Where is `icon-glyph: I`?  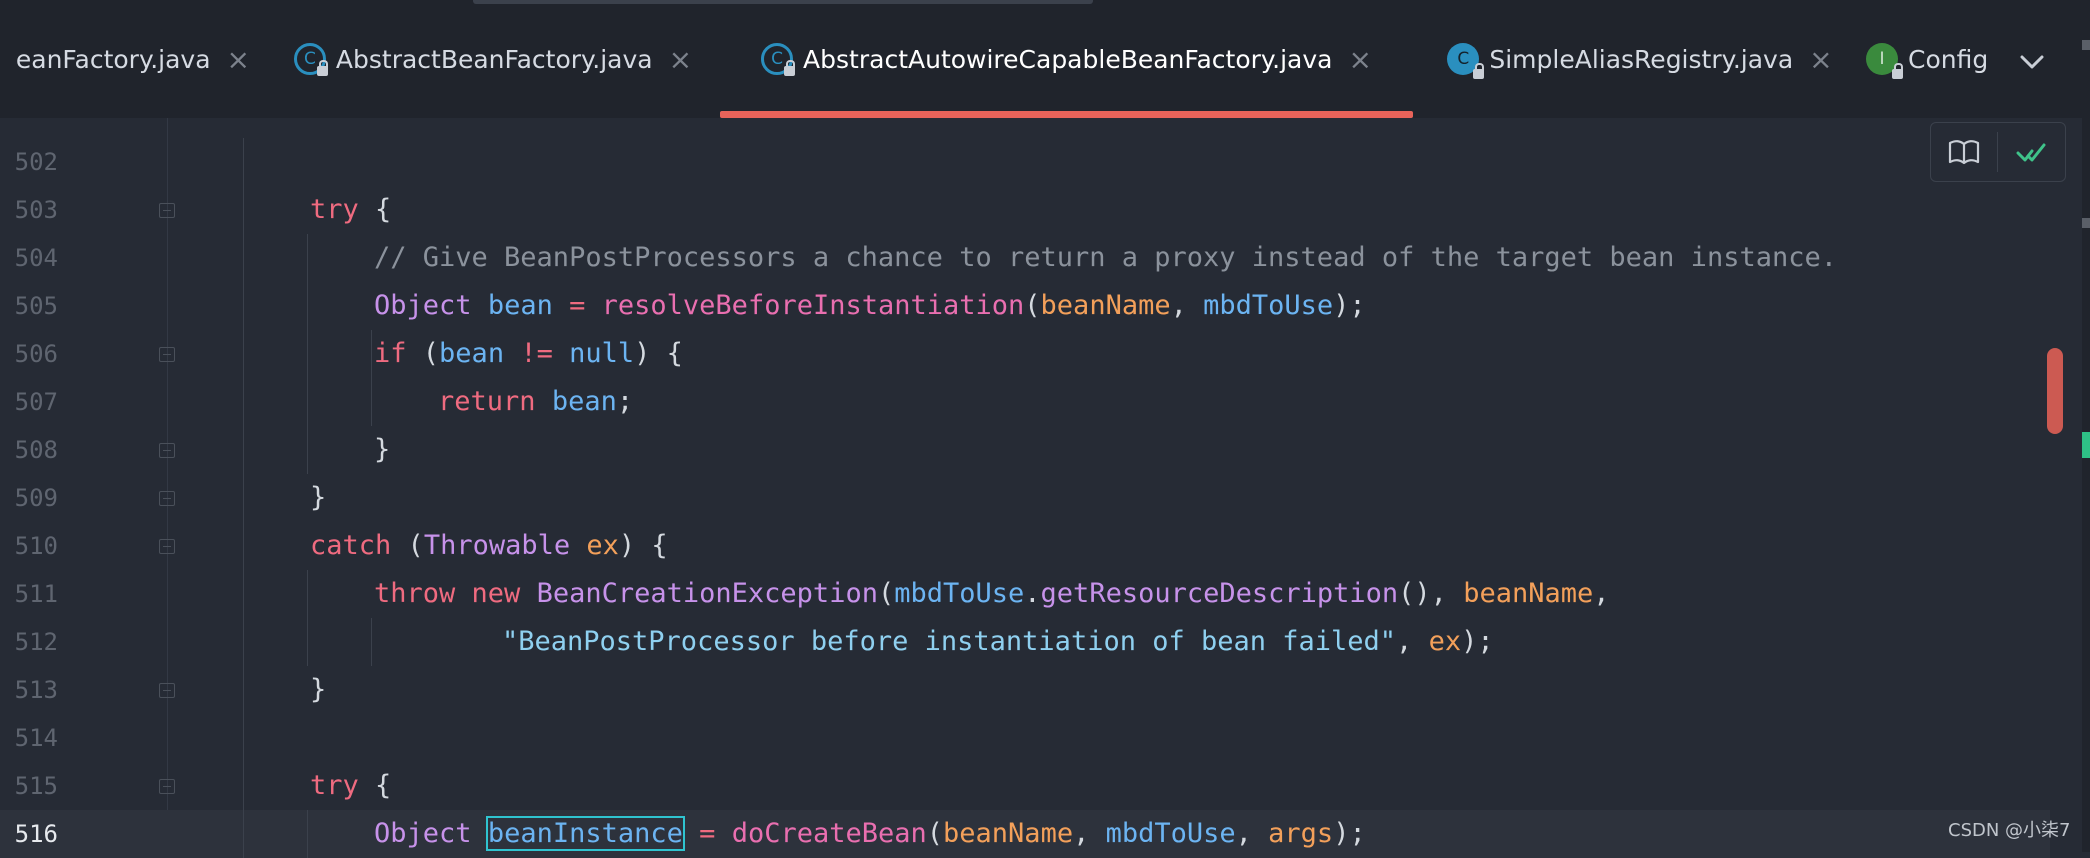 icon-glyph: I is located at coordinates (1882, 59).